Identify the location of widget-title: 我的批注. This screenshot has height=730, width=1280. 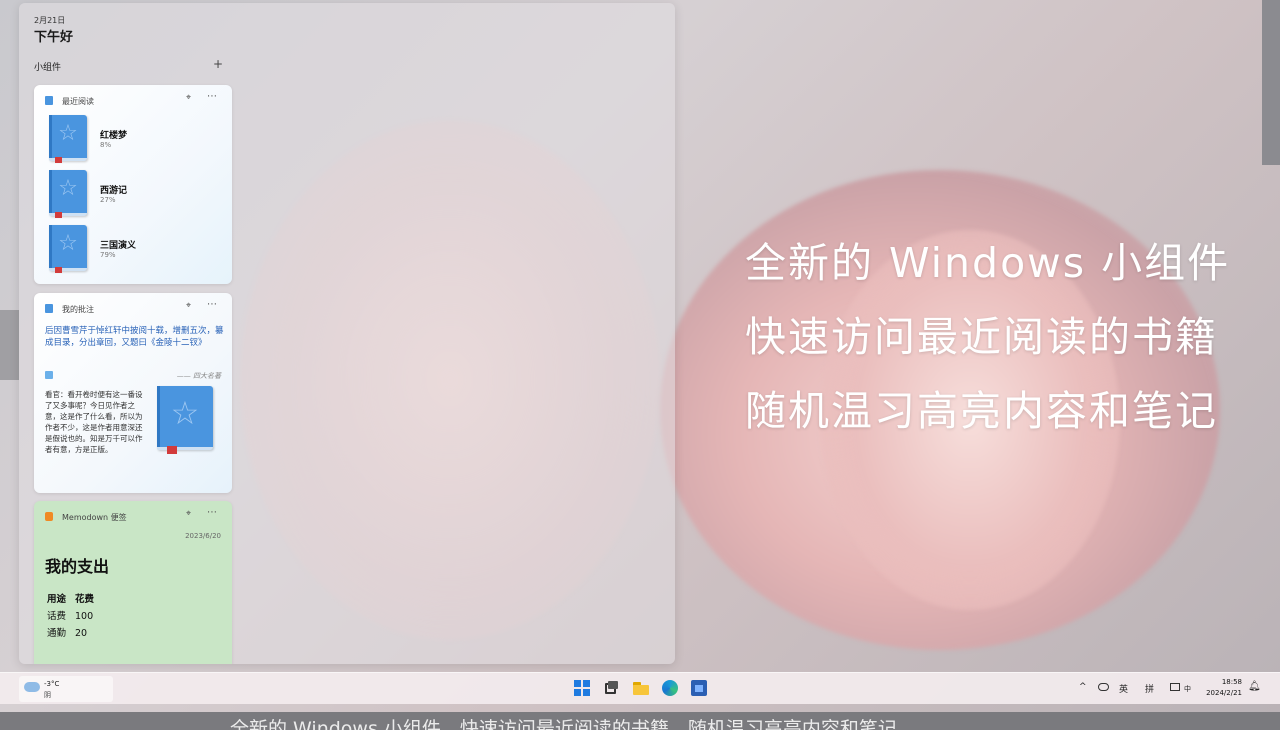
(78, 309).